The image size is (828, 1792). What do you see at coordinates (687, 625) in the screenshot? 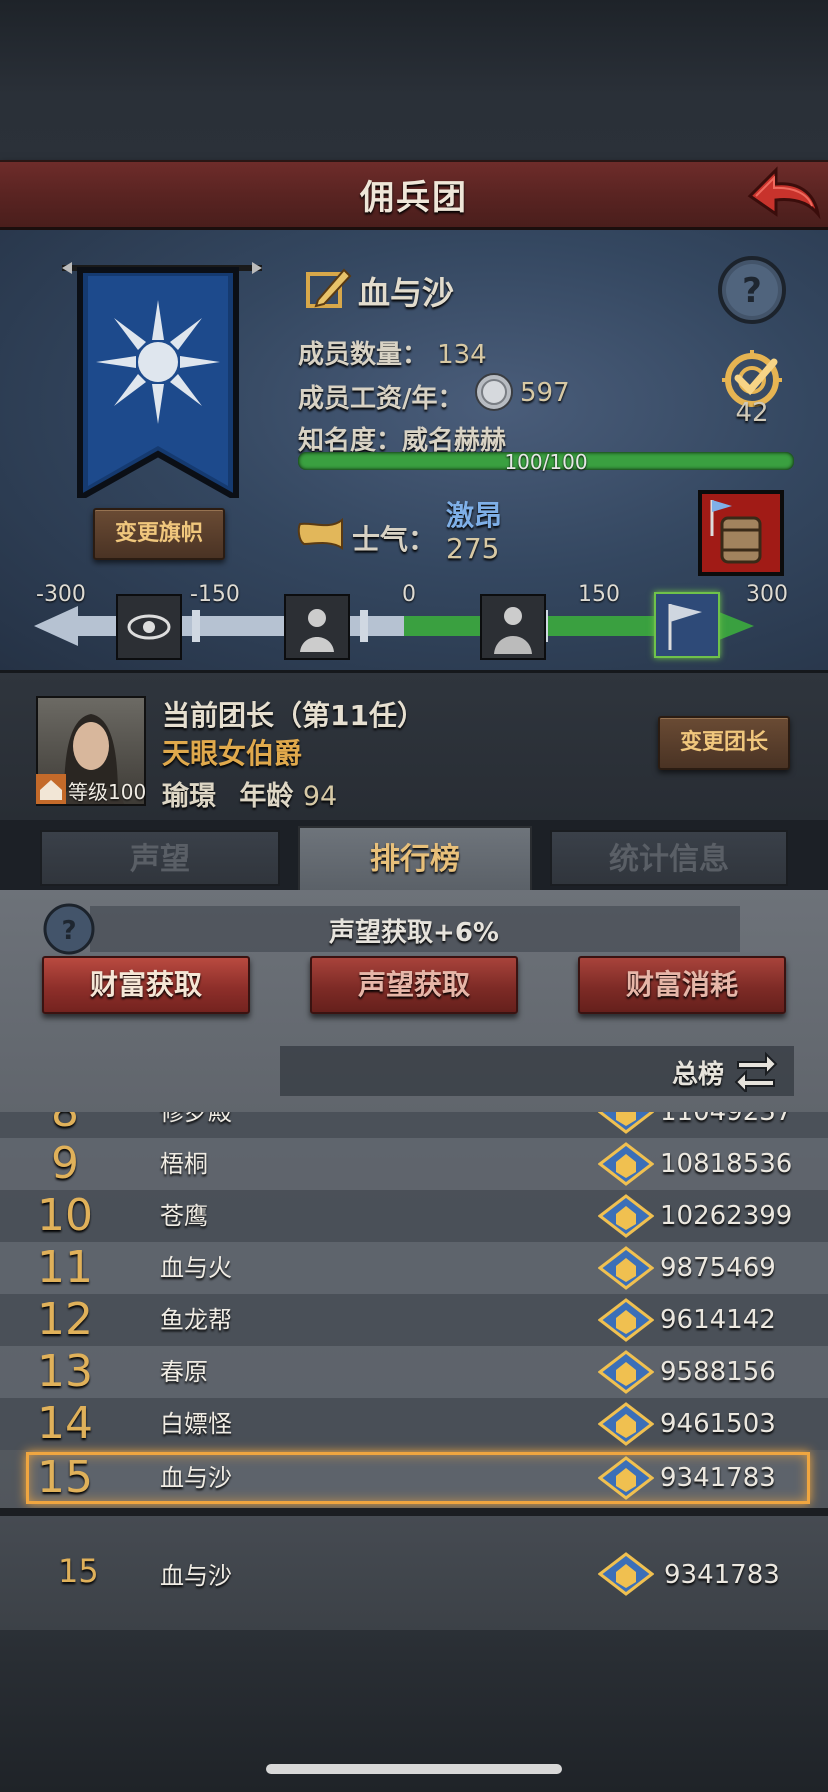
I see `excited-status-icon` at bounding box center [687, 625].